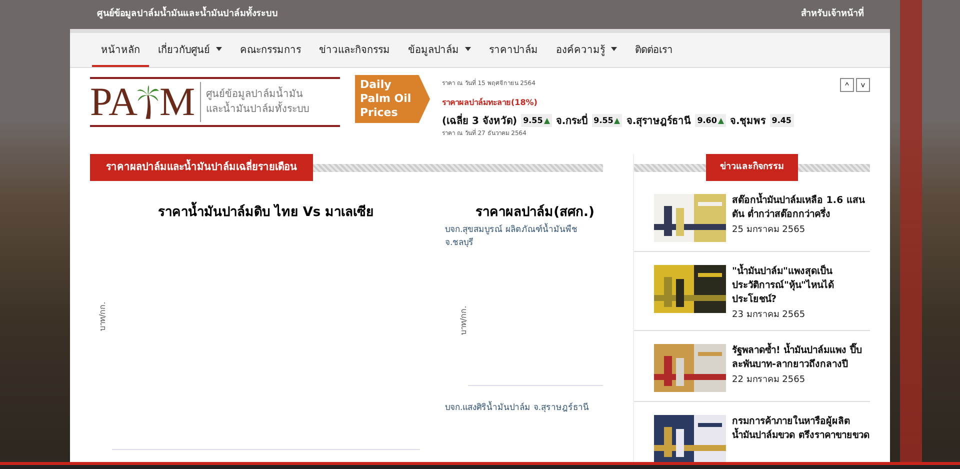  What do you see at coordinates (801, 358) in the screenshot?
I see `news-title: รัฐพลาดซ้ำ! น้ำมันปาล์มแพง ปี๊บละพันบาท-ลากยาวถึงกลางปี` at bounding box center [801, 358].